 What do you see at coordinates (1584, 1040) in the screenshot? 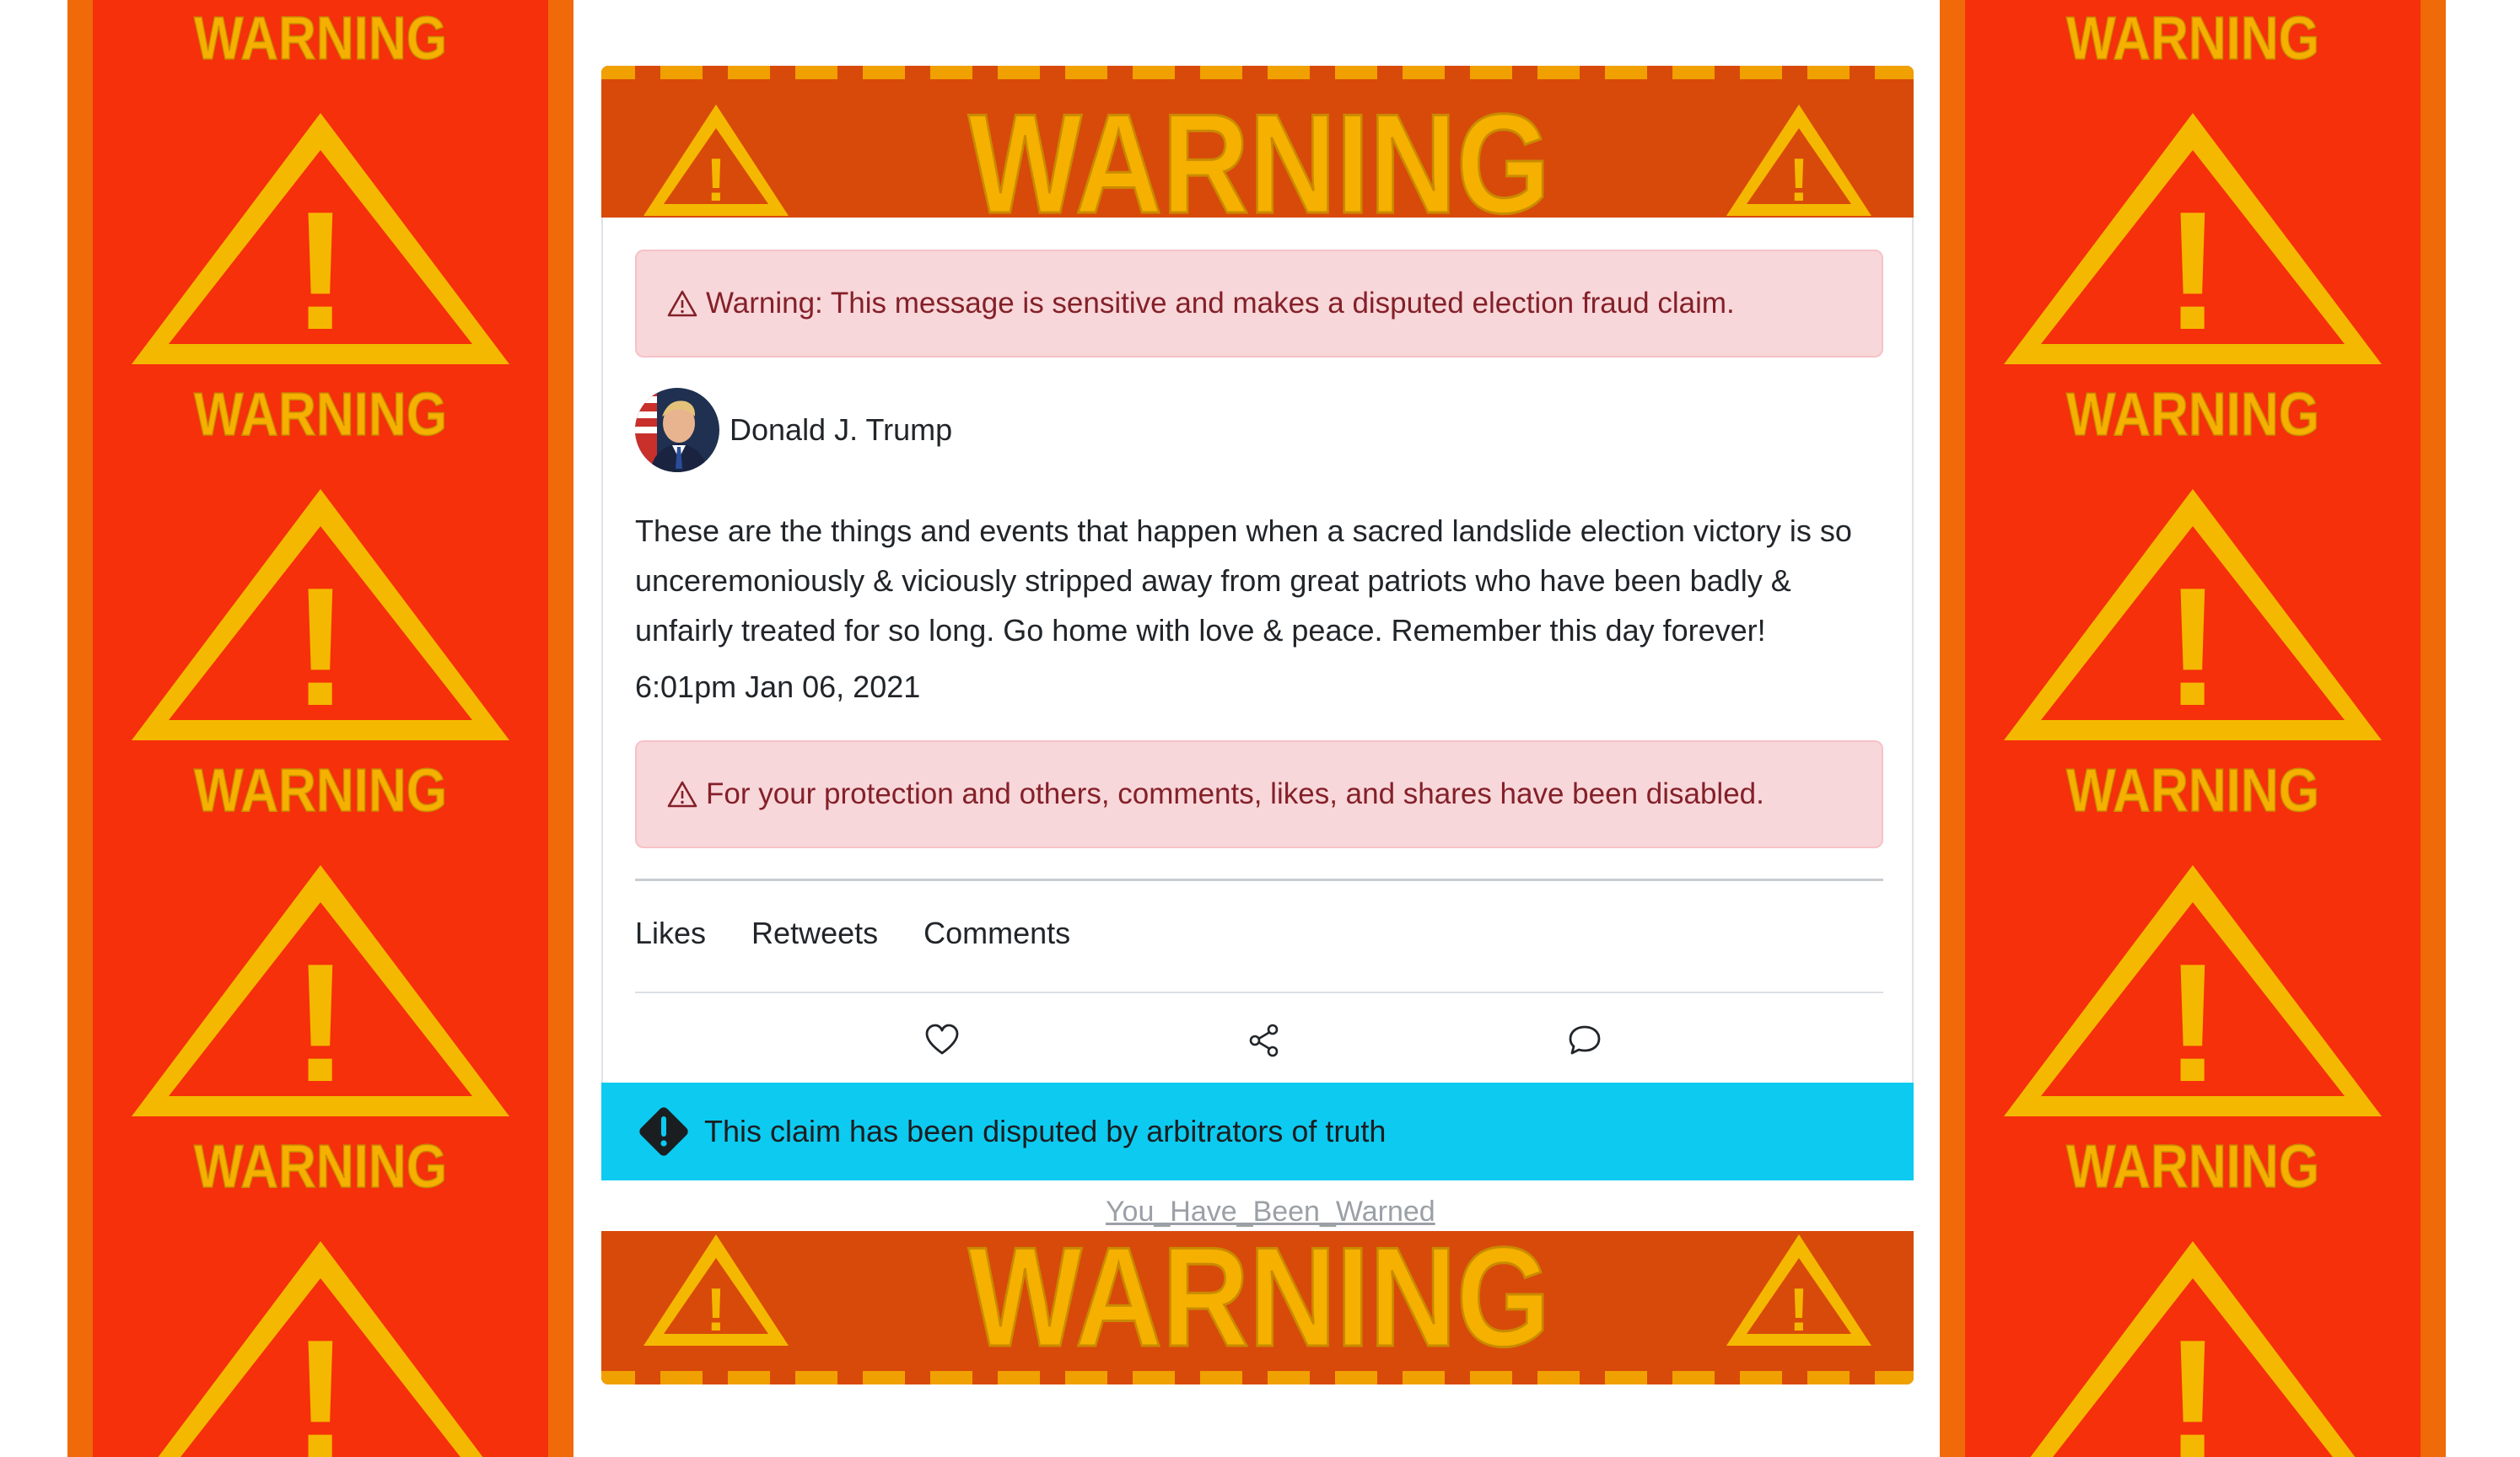
I see `speech-bubble-icon` at bounding box center [1584, 1040].